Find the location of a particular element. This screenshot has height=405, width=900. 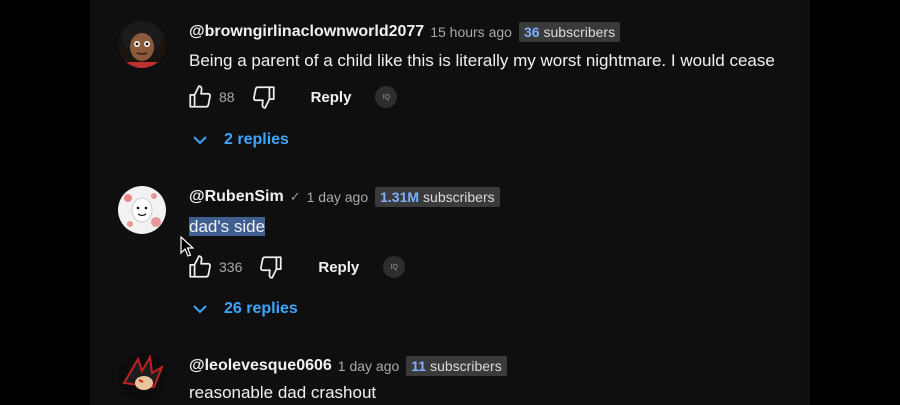

view-replies-button: 26 replies is located at coordinates (244, 309).